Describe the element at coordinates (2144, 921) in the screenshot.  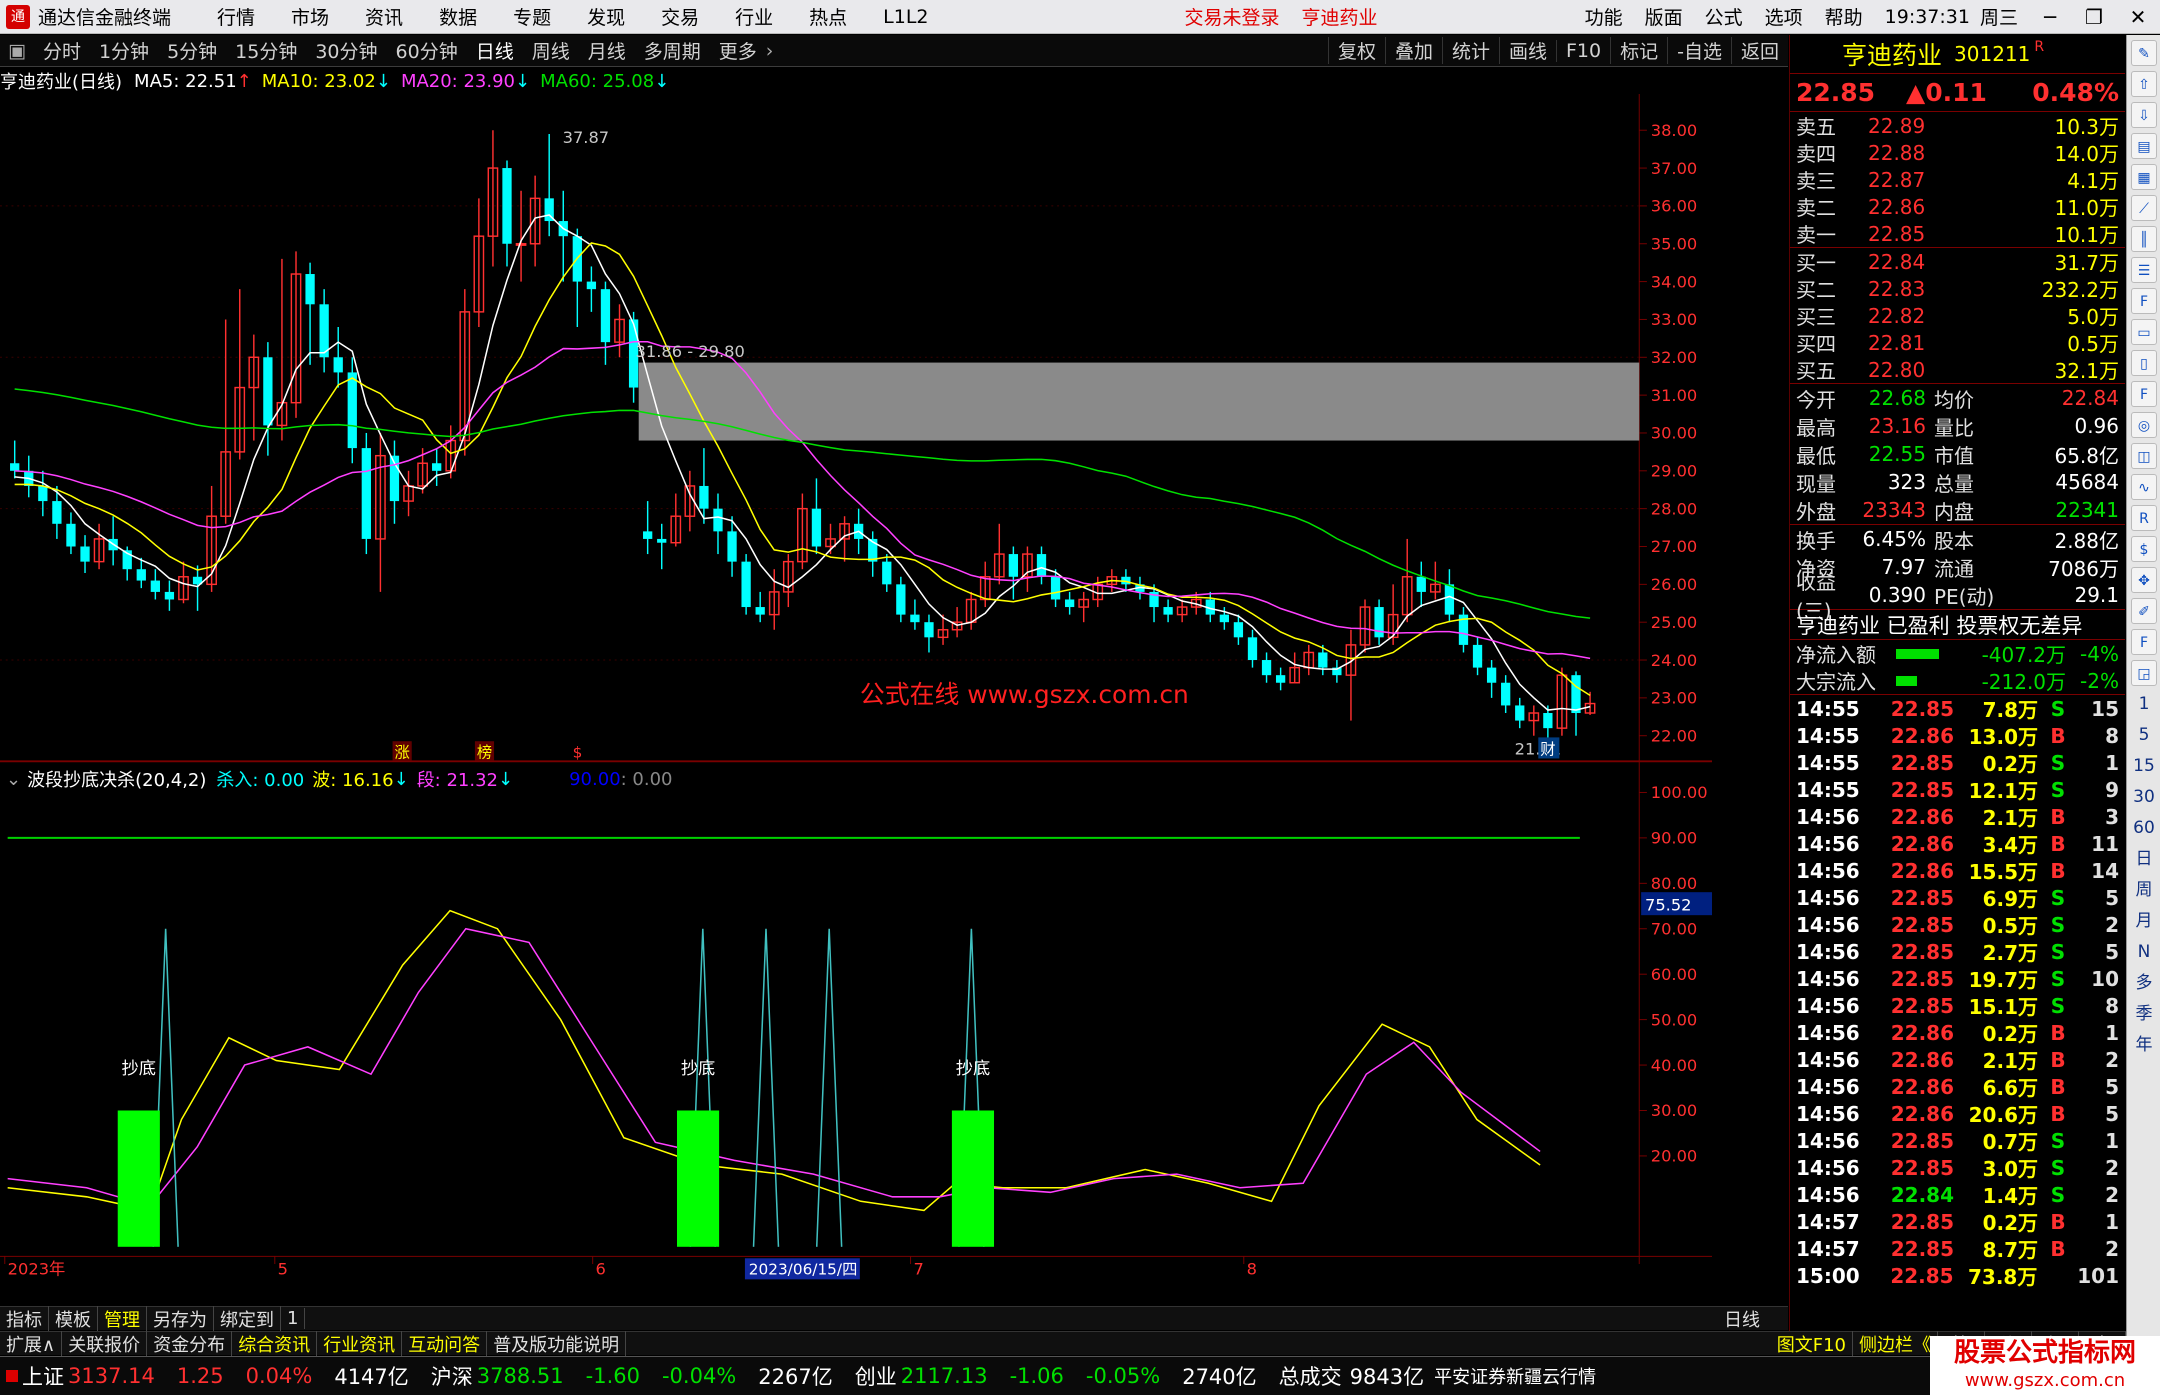
I see `period-month-icon: 月` at that location.